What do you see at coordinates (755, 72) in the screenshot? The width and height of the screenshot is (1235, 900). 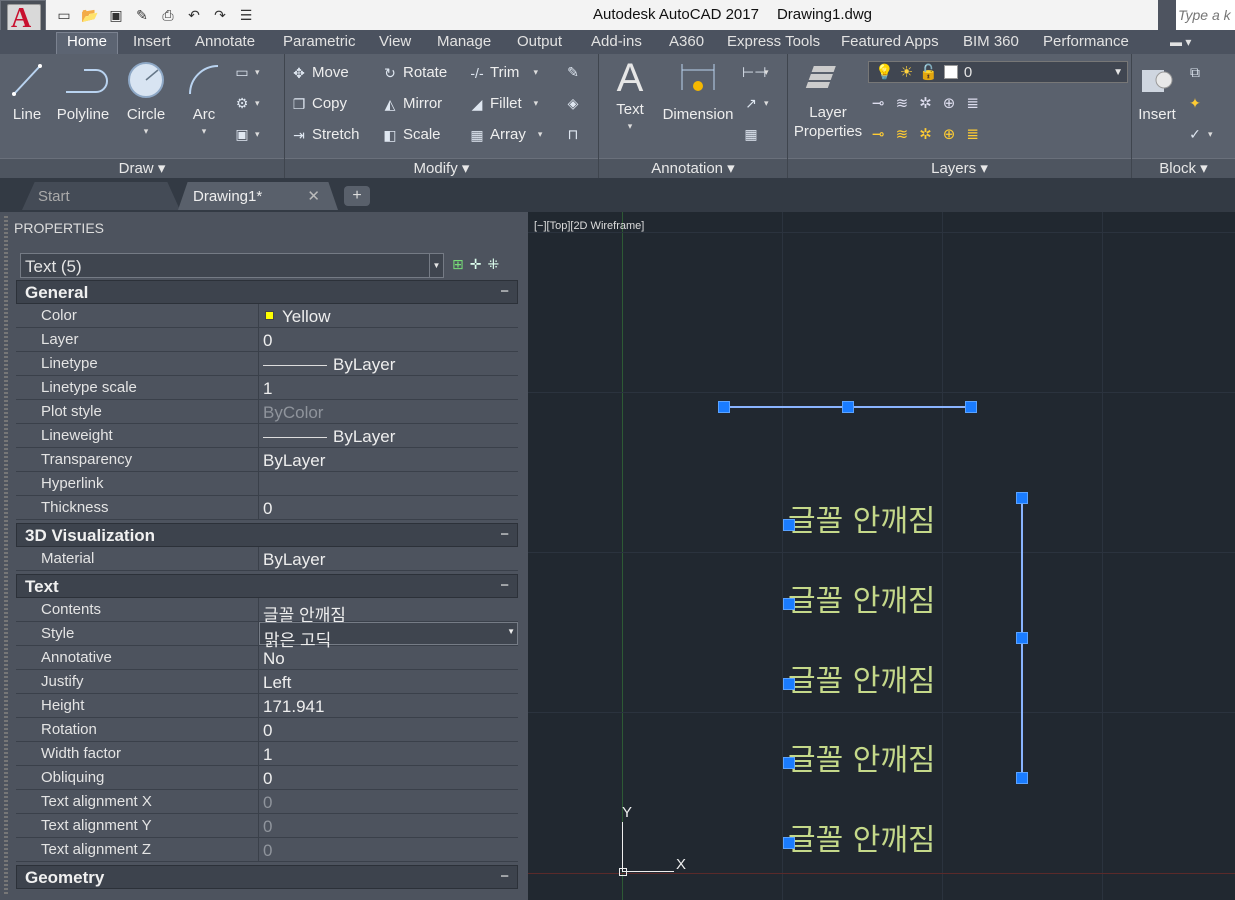 I see `linear-dim-button: ⊢⊣ ▾` at bounding box center [755, 72].